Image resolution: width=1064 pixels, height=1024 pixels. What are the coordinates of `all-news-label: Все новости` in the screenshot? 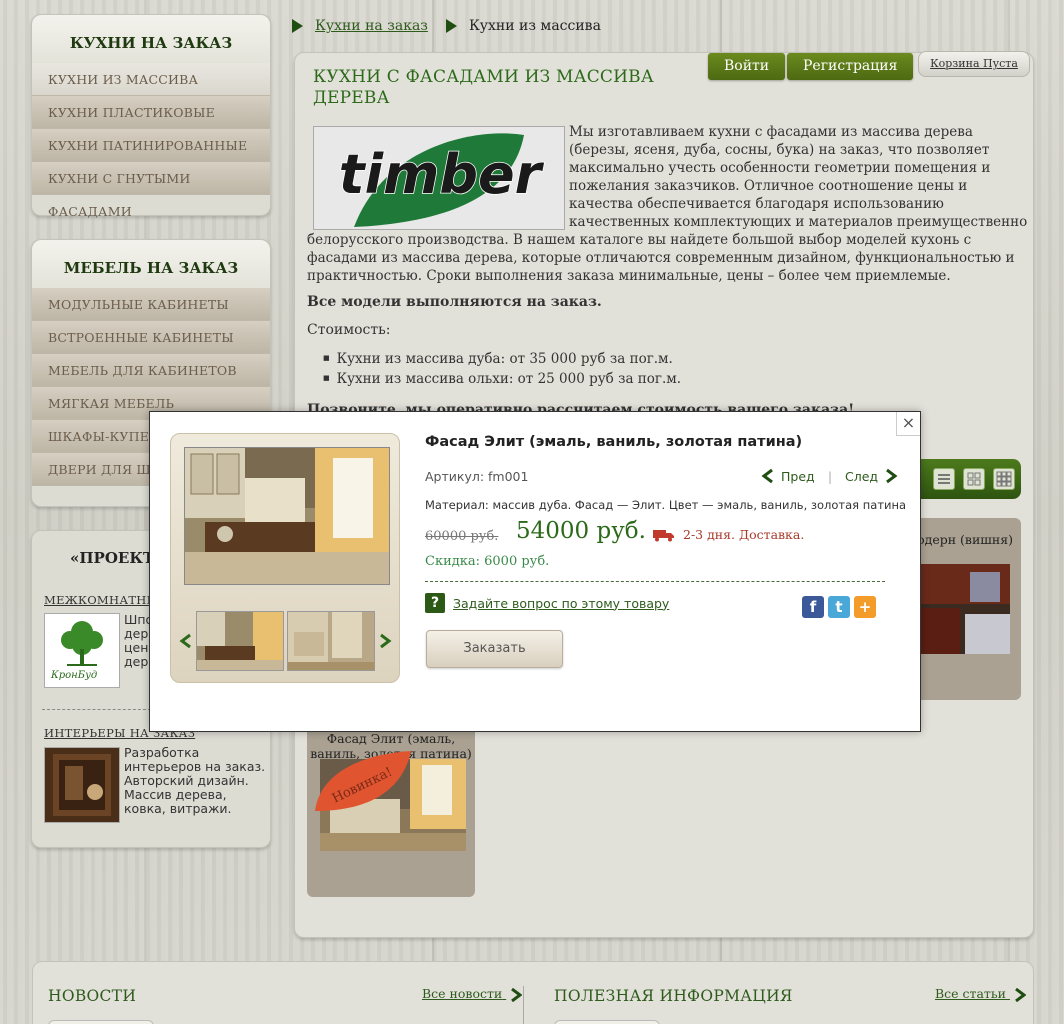 It's located at (462, 993).